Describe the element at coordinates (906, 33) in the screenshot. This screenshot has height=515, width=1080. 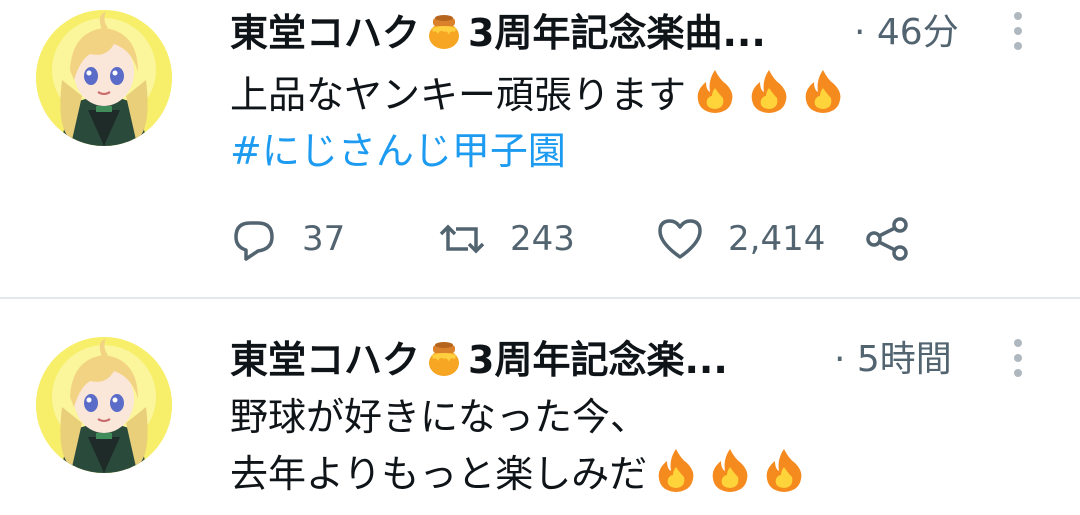
I see `tweet-timestamp: · 46分` at that location.